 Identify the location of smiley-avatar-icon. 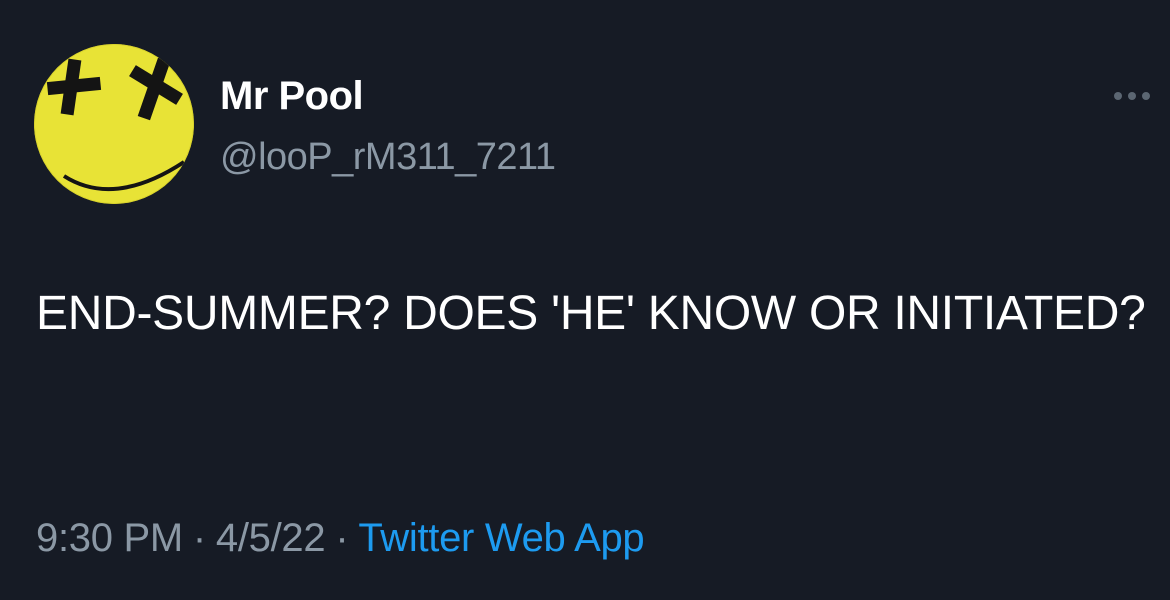
(114, 124).